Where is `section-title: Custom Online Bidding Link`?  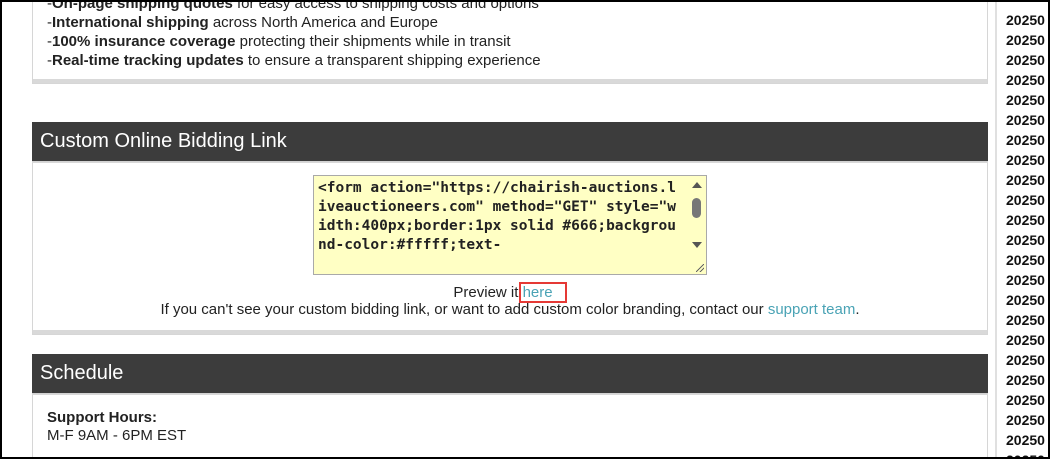 section-title: Custom Online Bidding Link is located at coordinates (163, 141).